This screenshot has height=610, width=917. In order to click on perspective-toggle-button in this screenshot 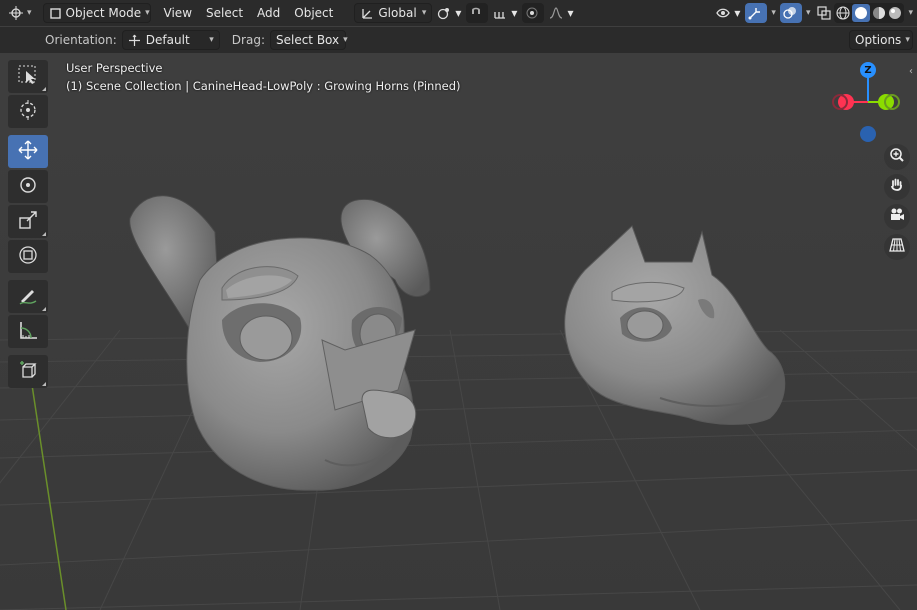, I will do `click(897, 247)`.